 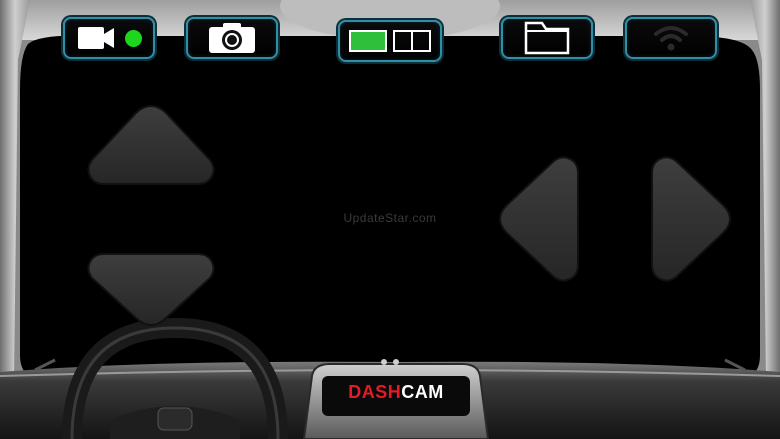 I want to click on split-view-icon, so click(x=390, y=41).